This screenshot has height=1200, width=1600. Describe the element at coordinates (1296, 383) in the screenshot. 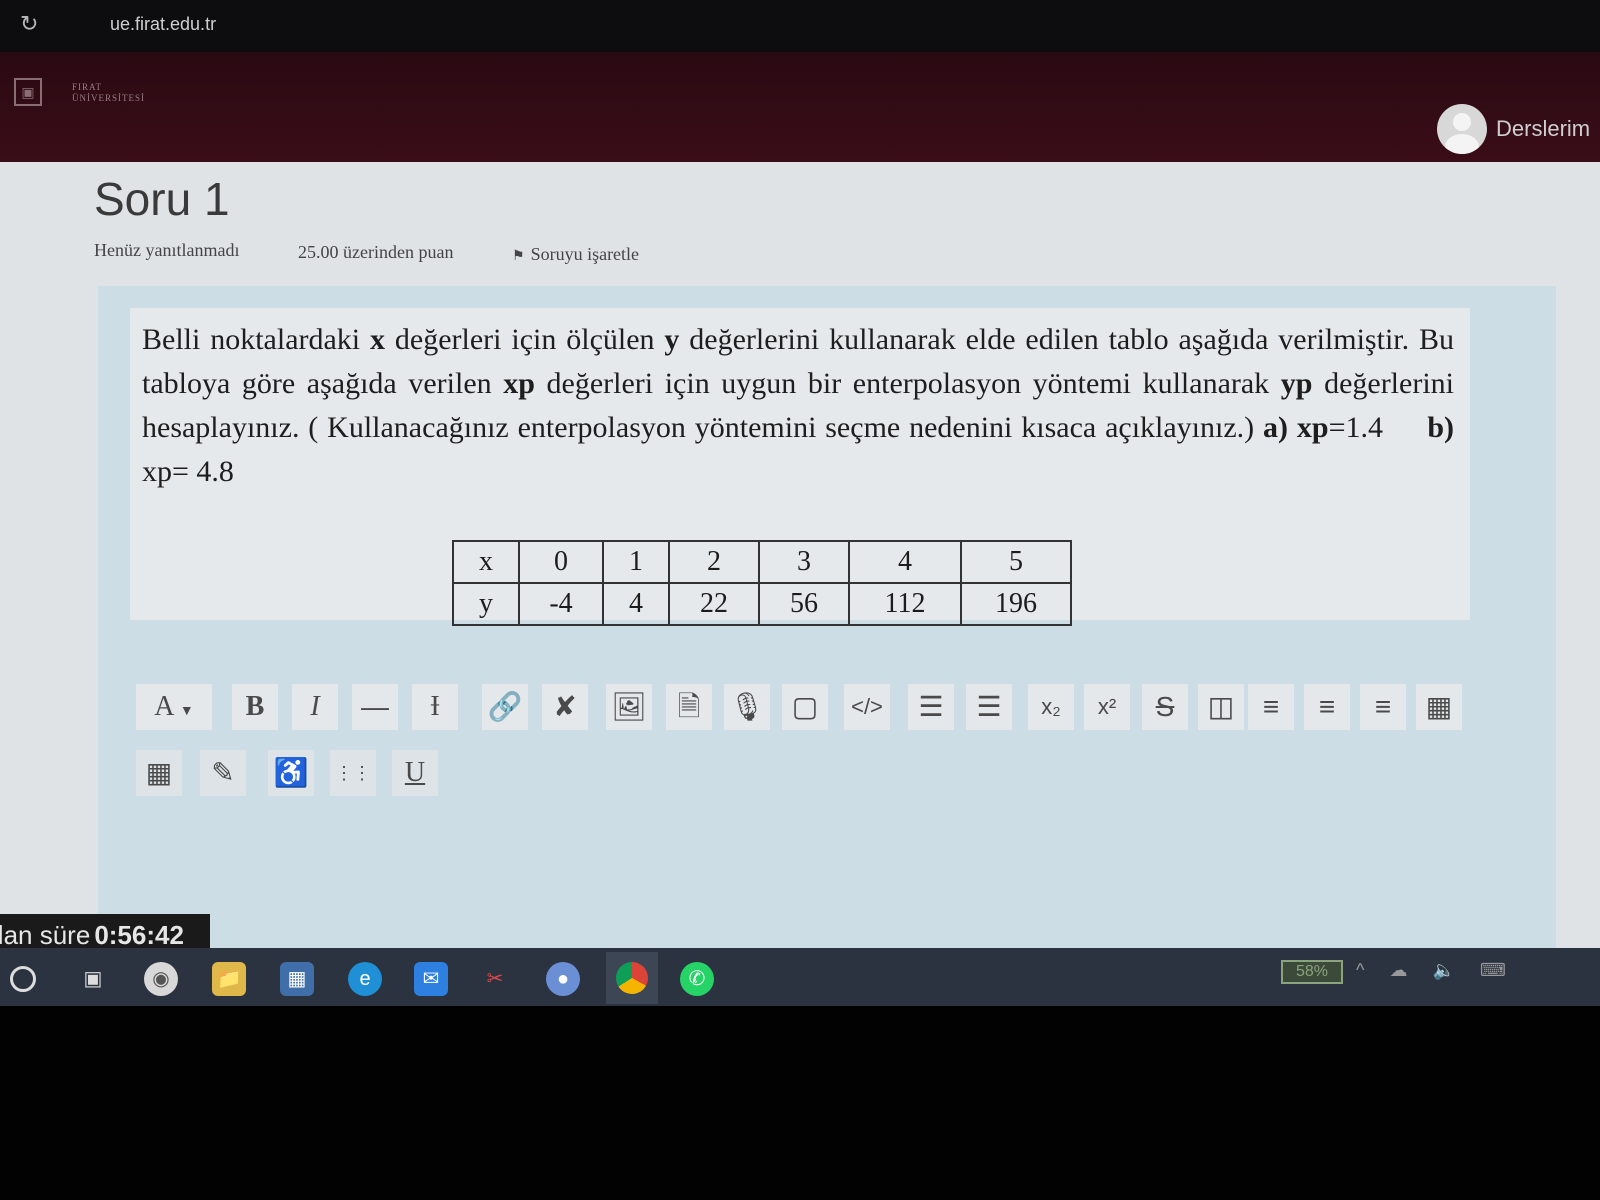

I see `variable-yp: yp` at that location.